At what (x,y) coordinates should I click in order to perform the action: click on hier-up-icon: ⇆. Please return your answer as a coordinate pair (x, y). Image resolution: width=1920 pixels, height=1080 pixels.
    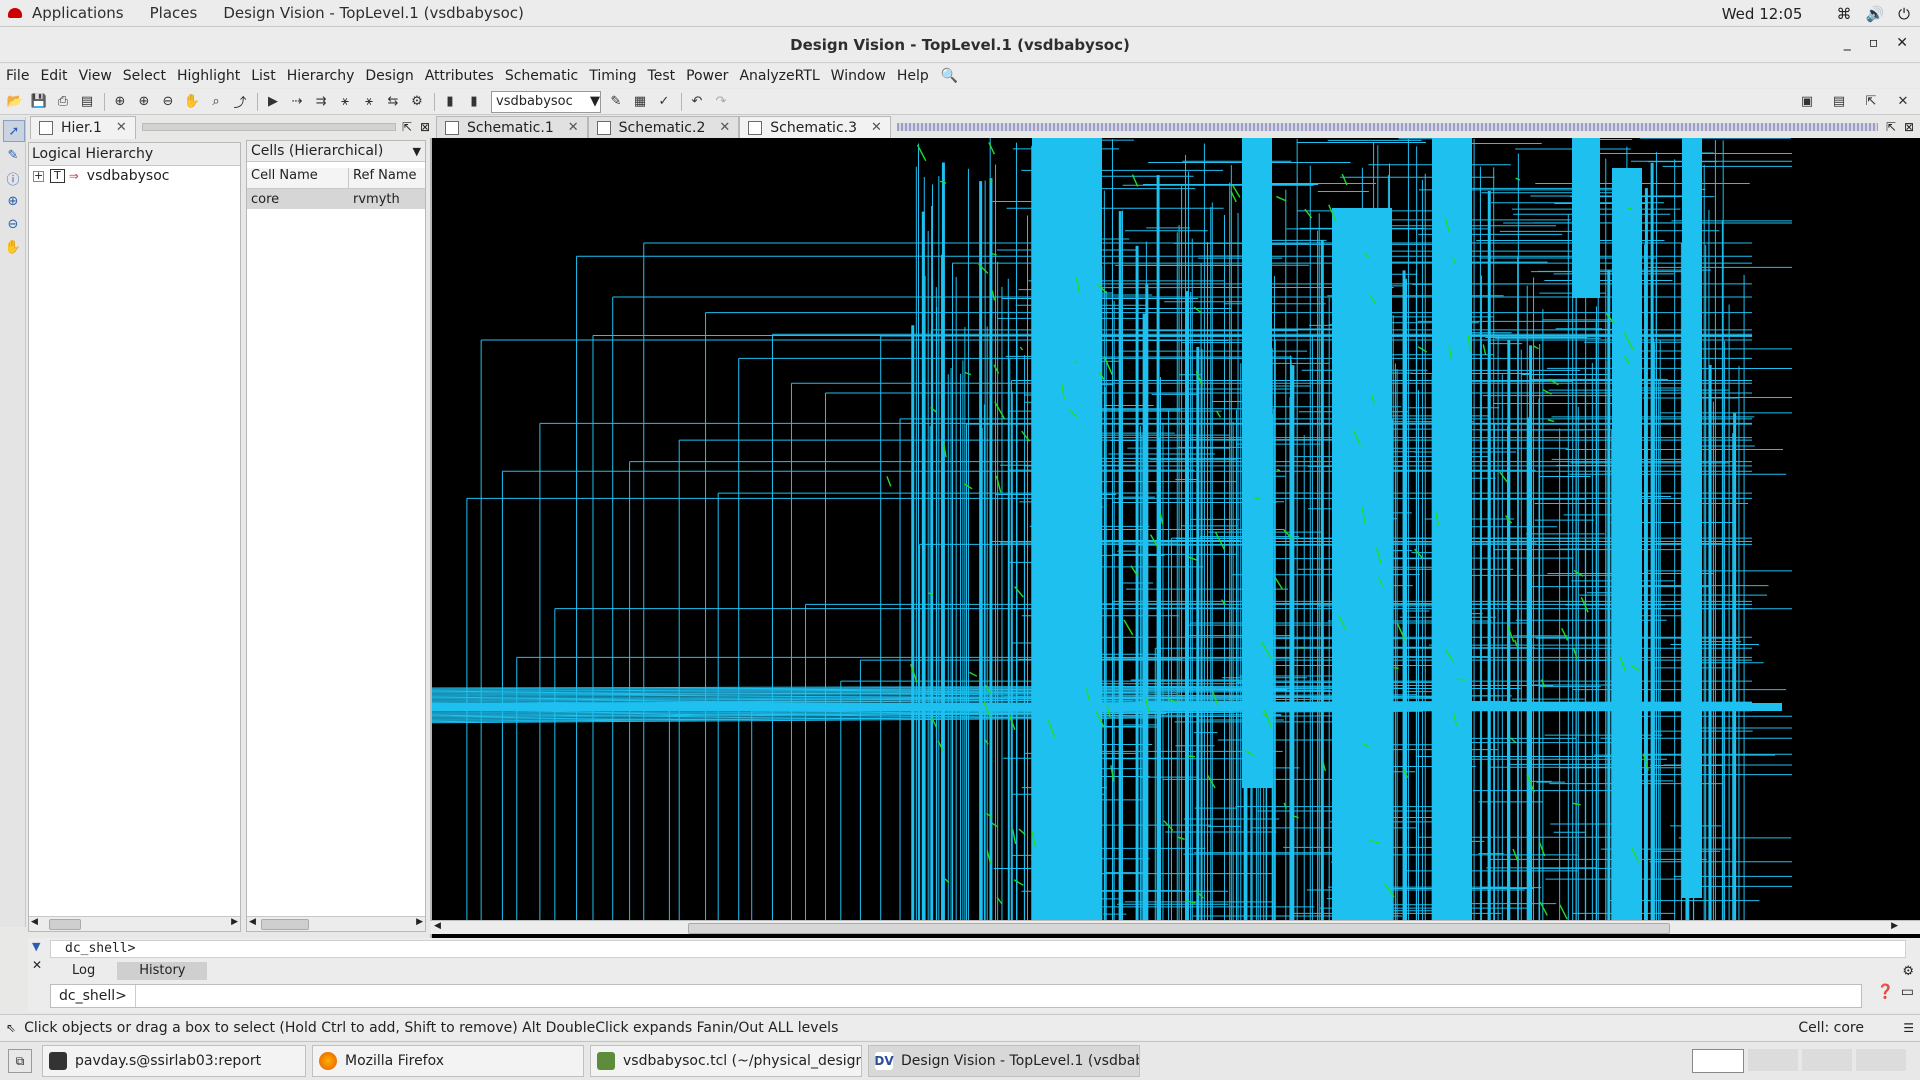
    Looking at the image, I should click on (393, 102).